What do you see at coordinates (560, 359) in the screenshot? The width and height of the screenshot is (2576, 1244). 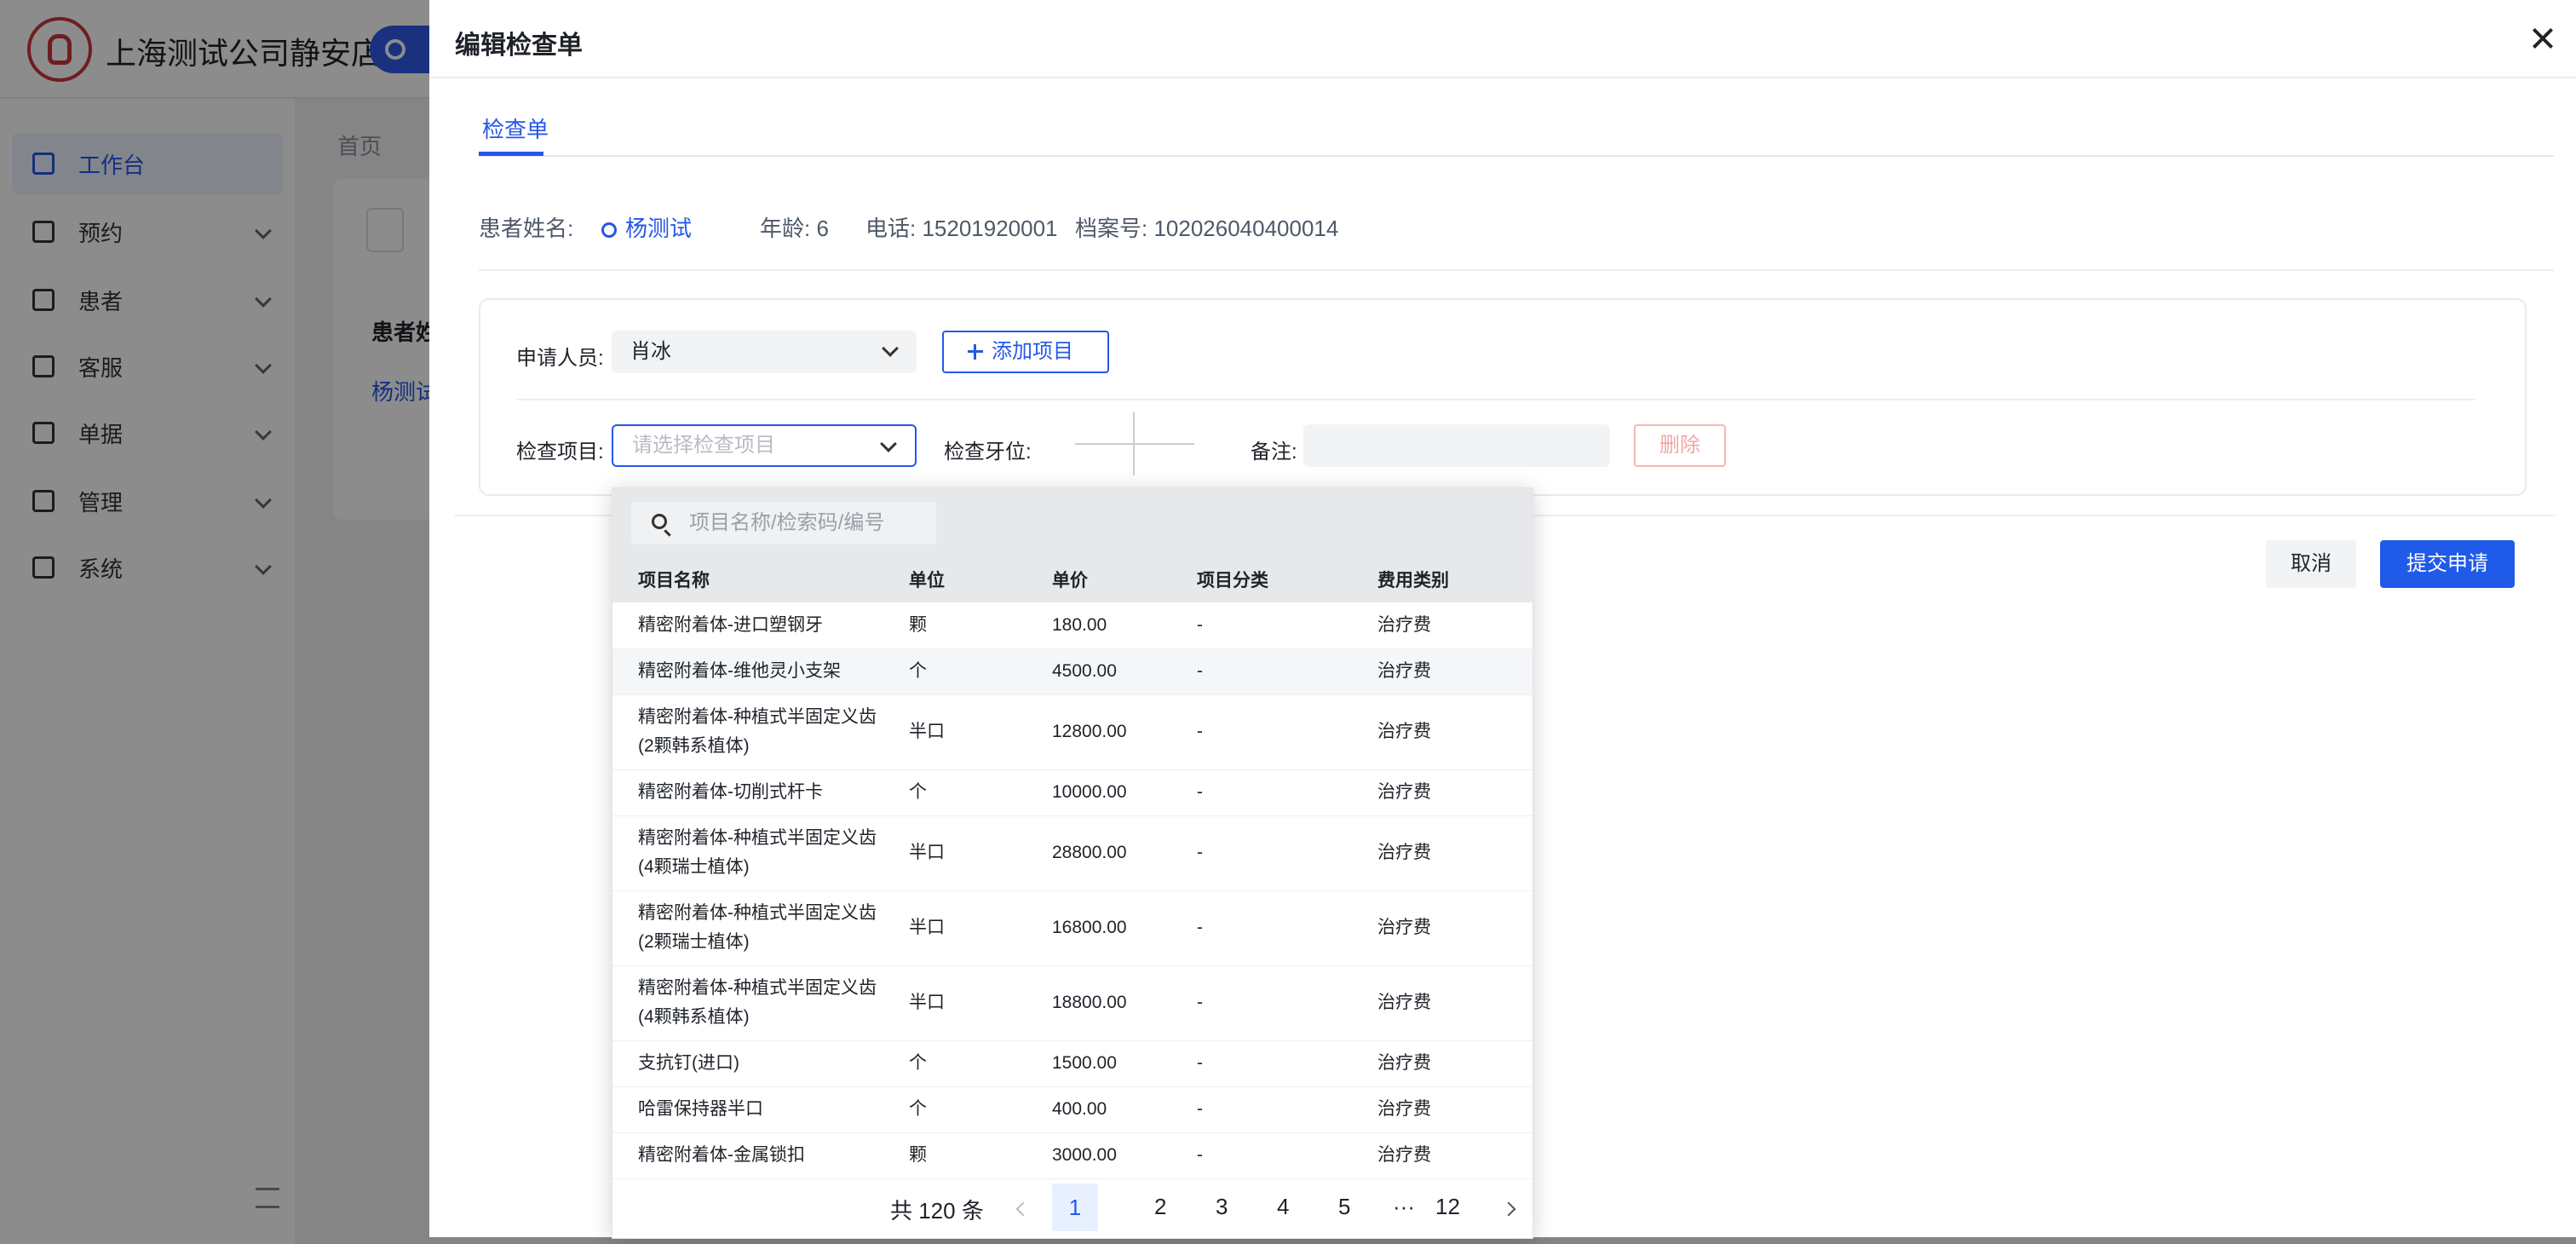 I see `applicant-label: 申请人员:` at bounding box center [560, 359].